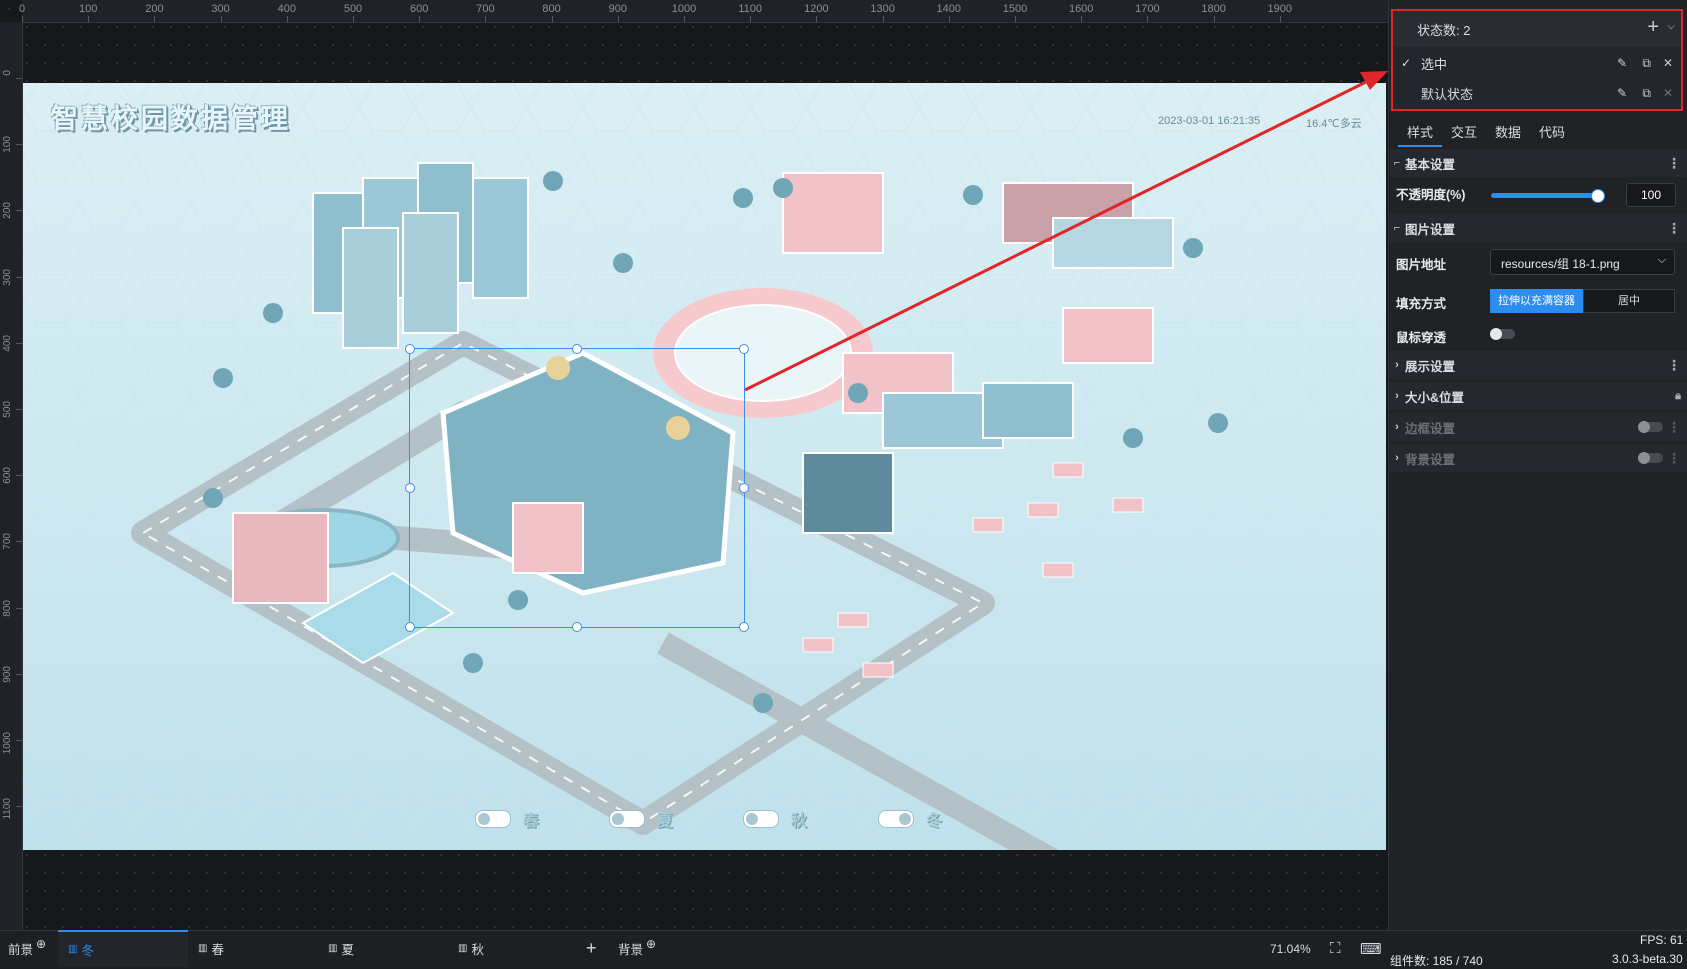 Image resolution: width=1687 pixels, height=969 pixels. What do you see at coordinates (1290, 949) in the screenshot?
I see `zoom-level: 71.04%` at bounding box center [1290, 949].